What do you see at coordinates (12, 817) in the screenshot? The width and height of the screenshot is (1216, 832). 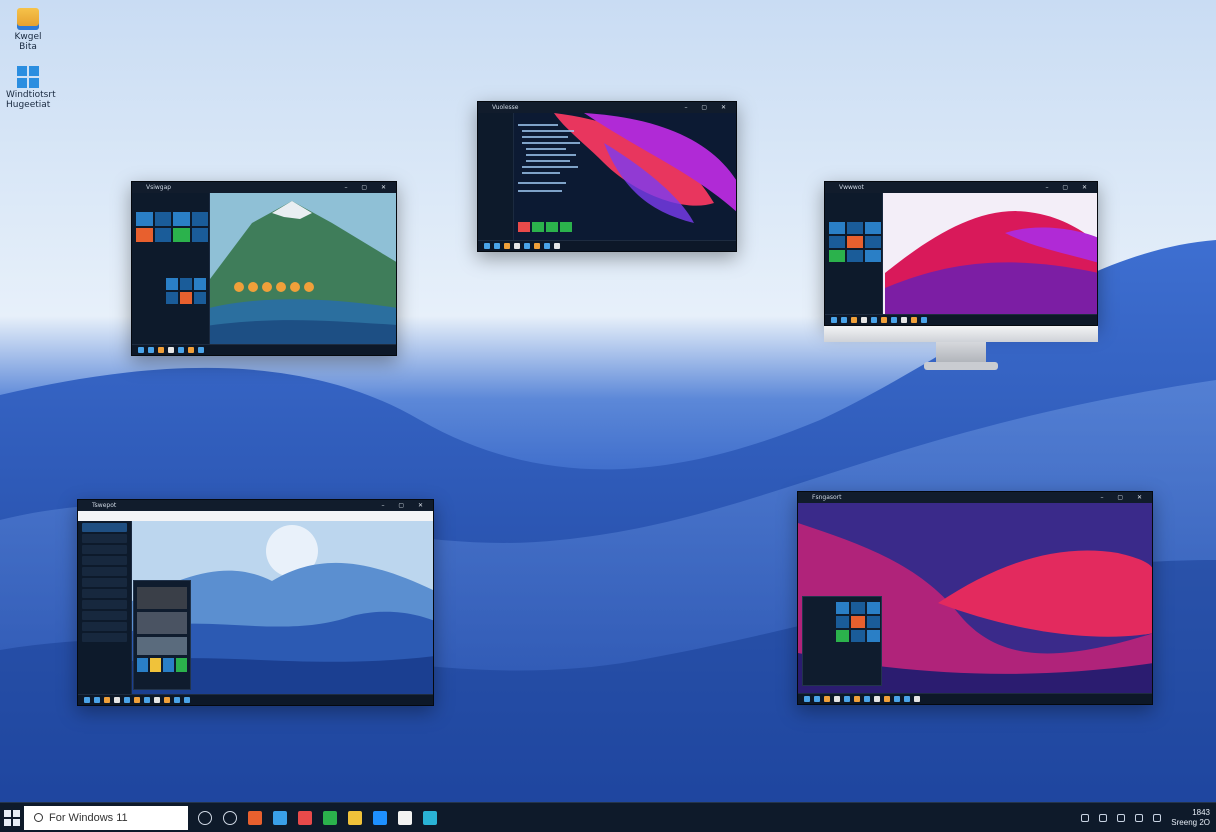 I see `start-button` at bounding box center [12, 817].